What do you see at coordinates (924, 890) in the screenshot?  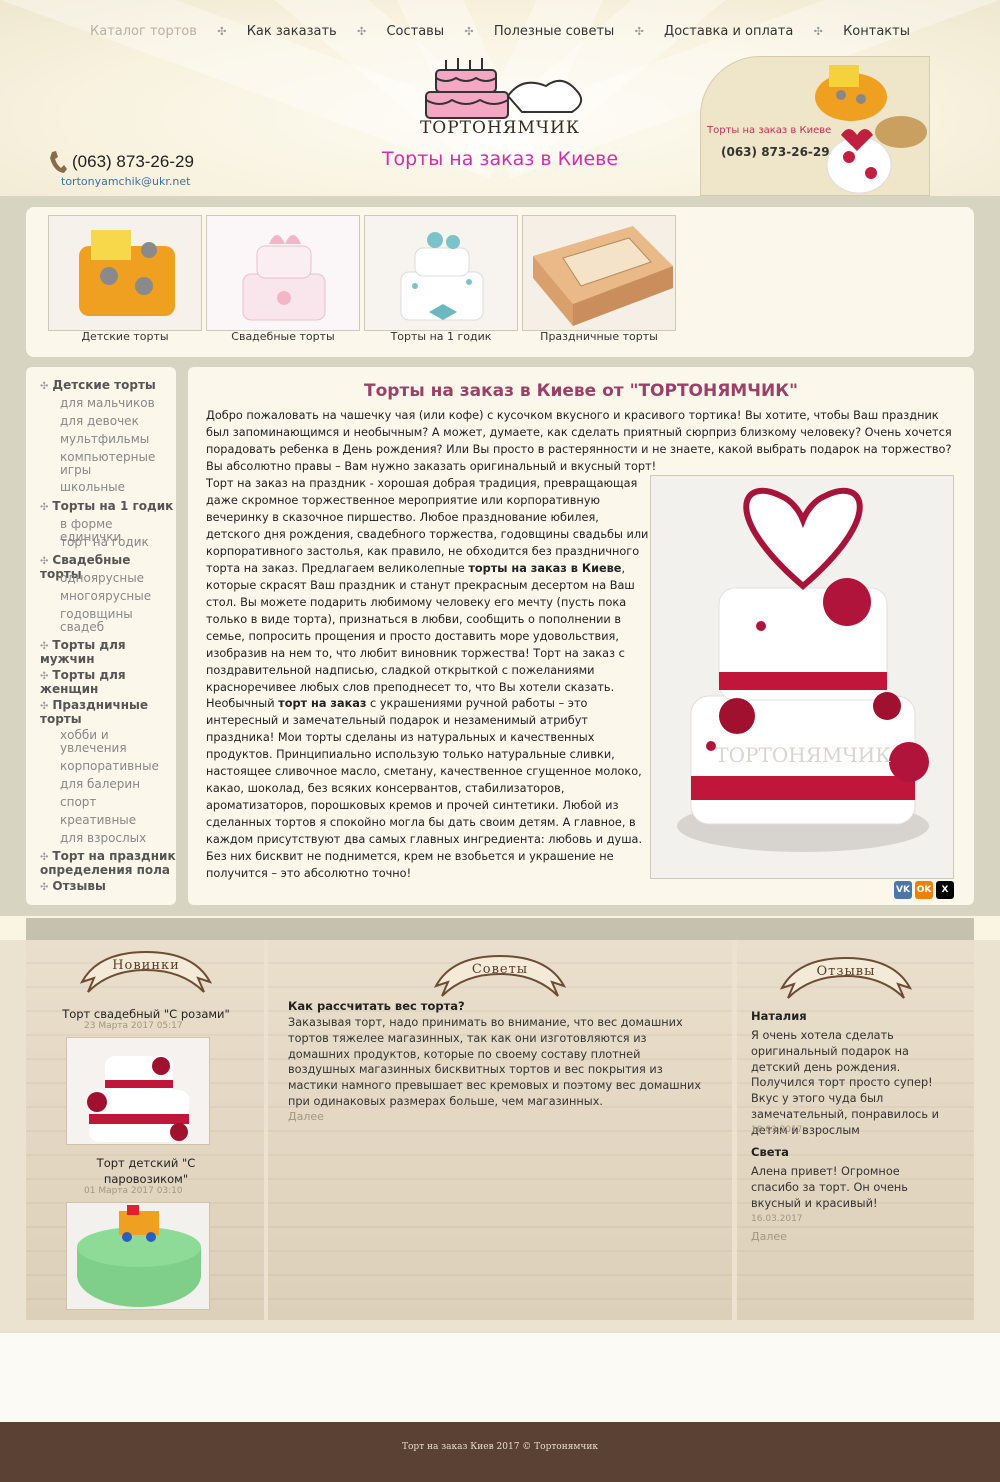 I see `share-ok-button: OK` at bounding box center [924, 890].